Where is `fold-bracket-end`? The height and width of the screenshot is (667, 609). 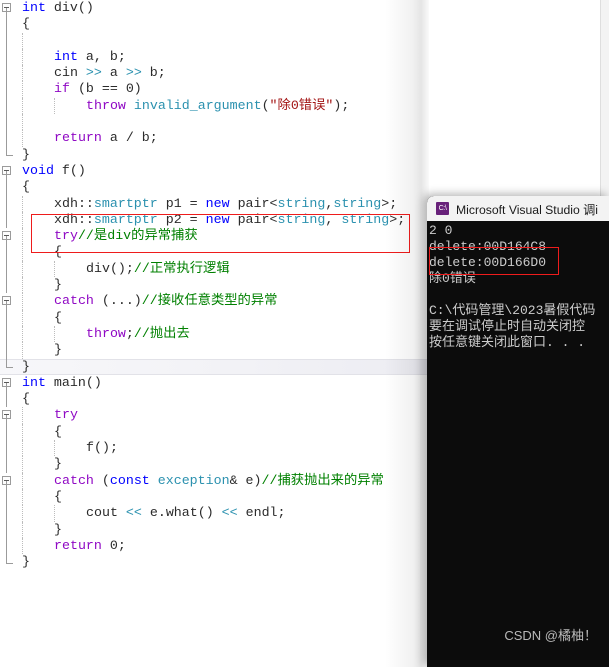 fold-bracket-end is located at coordinates (9, 151).